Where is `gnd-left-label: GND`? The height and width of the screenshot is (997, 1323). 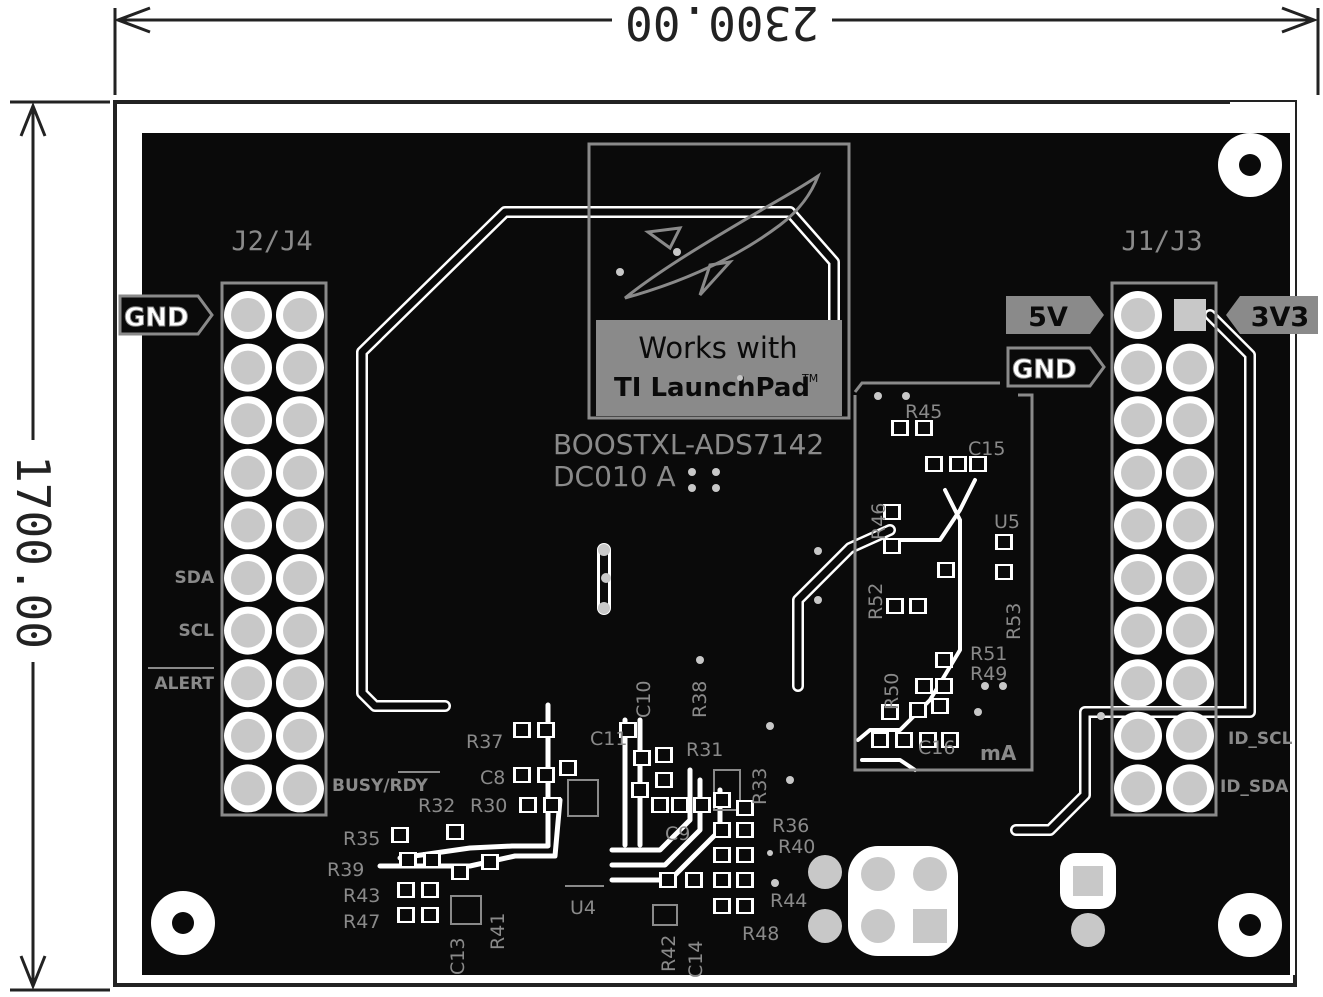
gnd-left-label: GND is located at coordinates (156, 318).